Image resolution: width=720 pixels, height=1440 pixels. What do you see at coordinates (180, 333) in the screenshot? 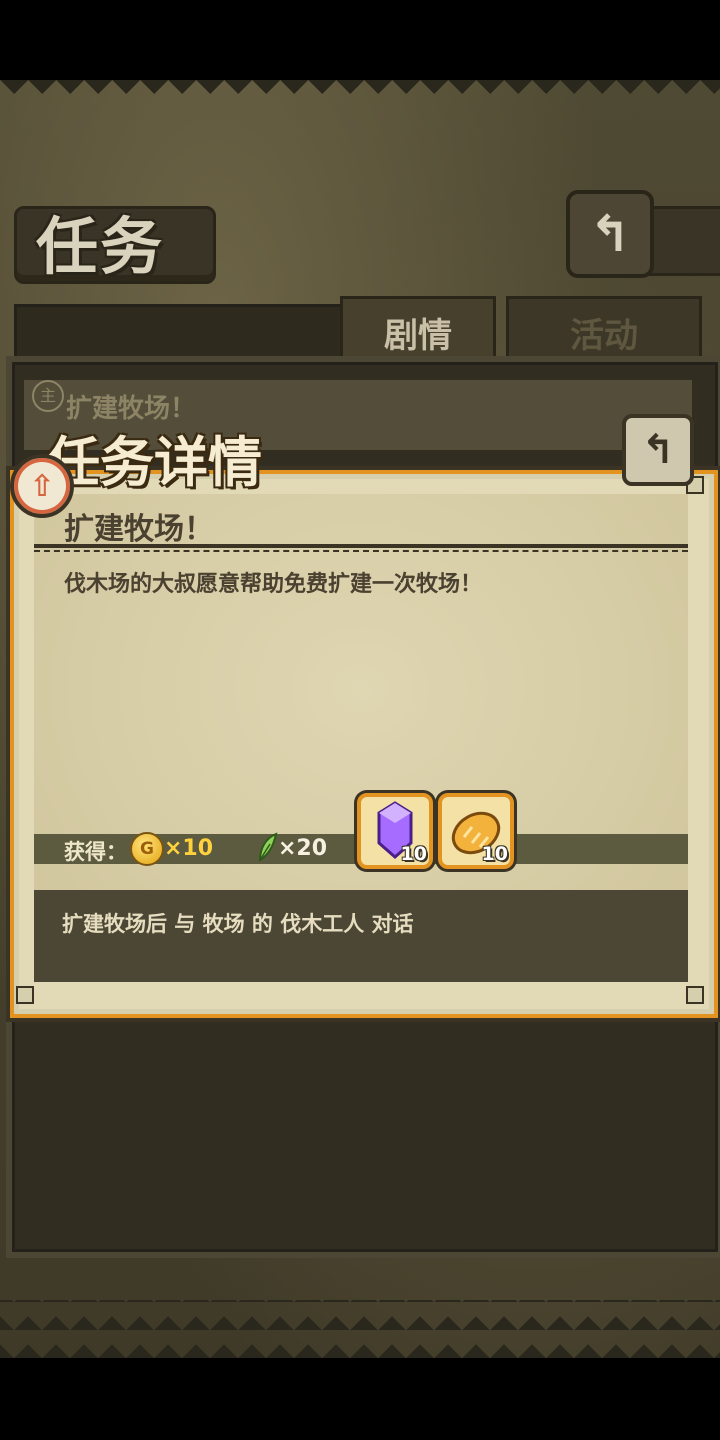
I see `tab-bar-left` at bounding box center [180, 333].